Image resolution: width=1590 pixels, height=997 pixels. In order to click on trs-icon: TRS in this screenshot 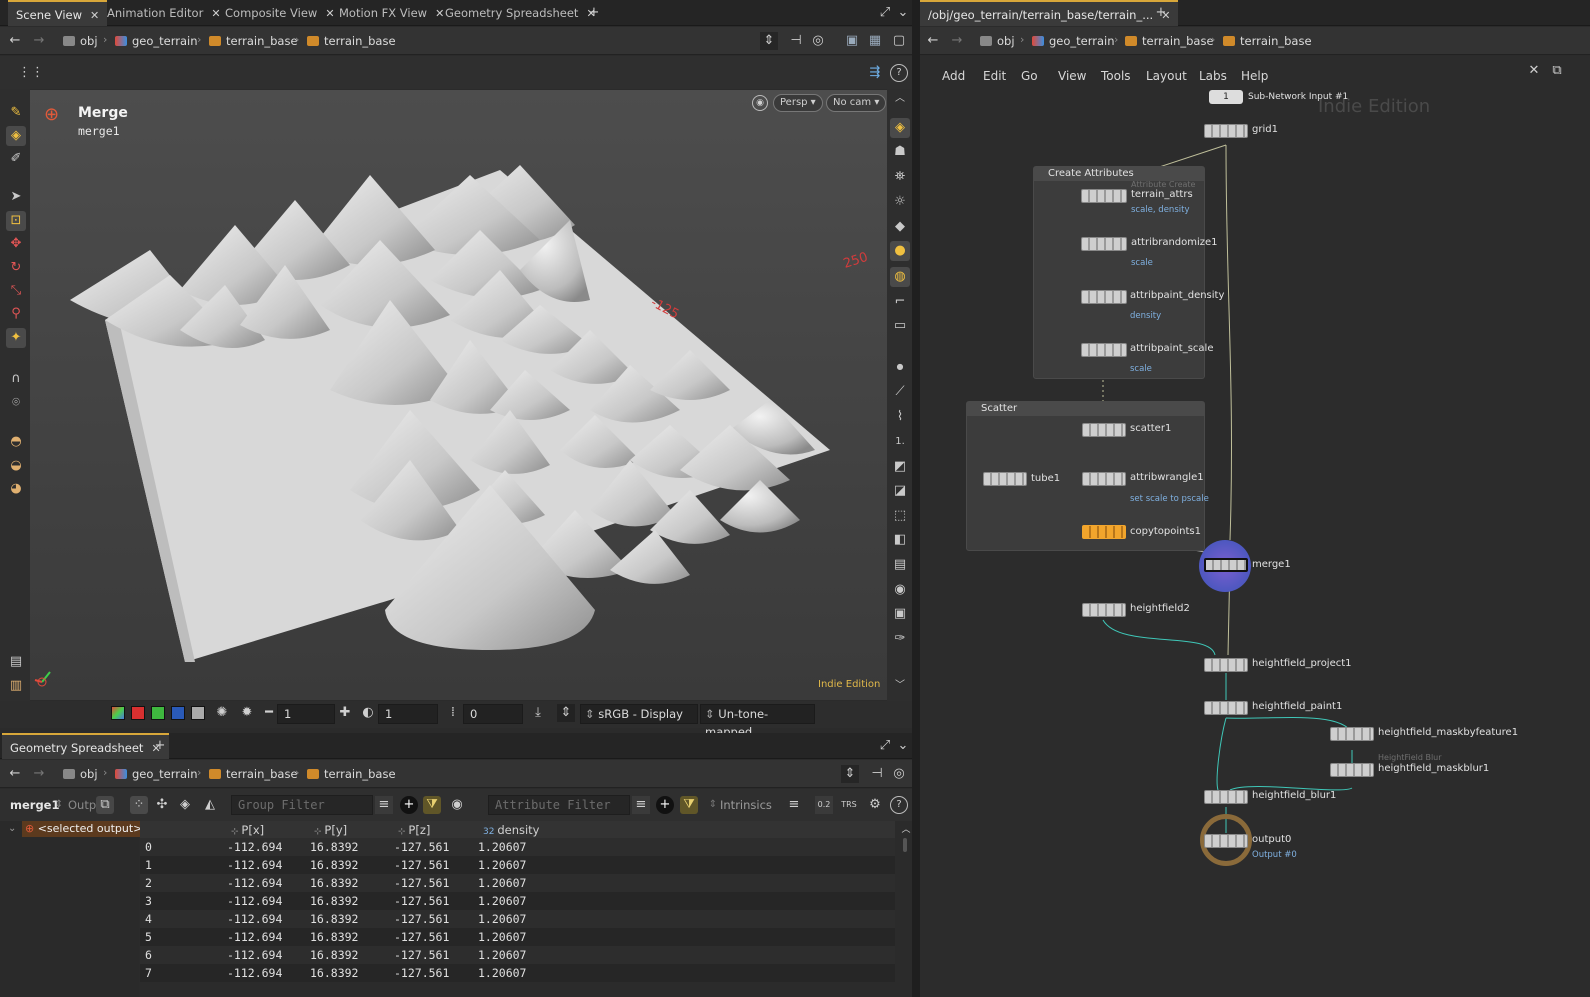, I will do `click(849, 805)`.